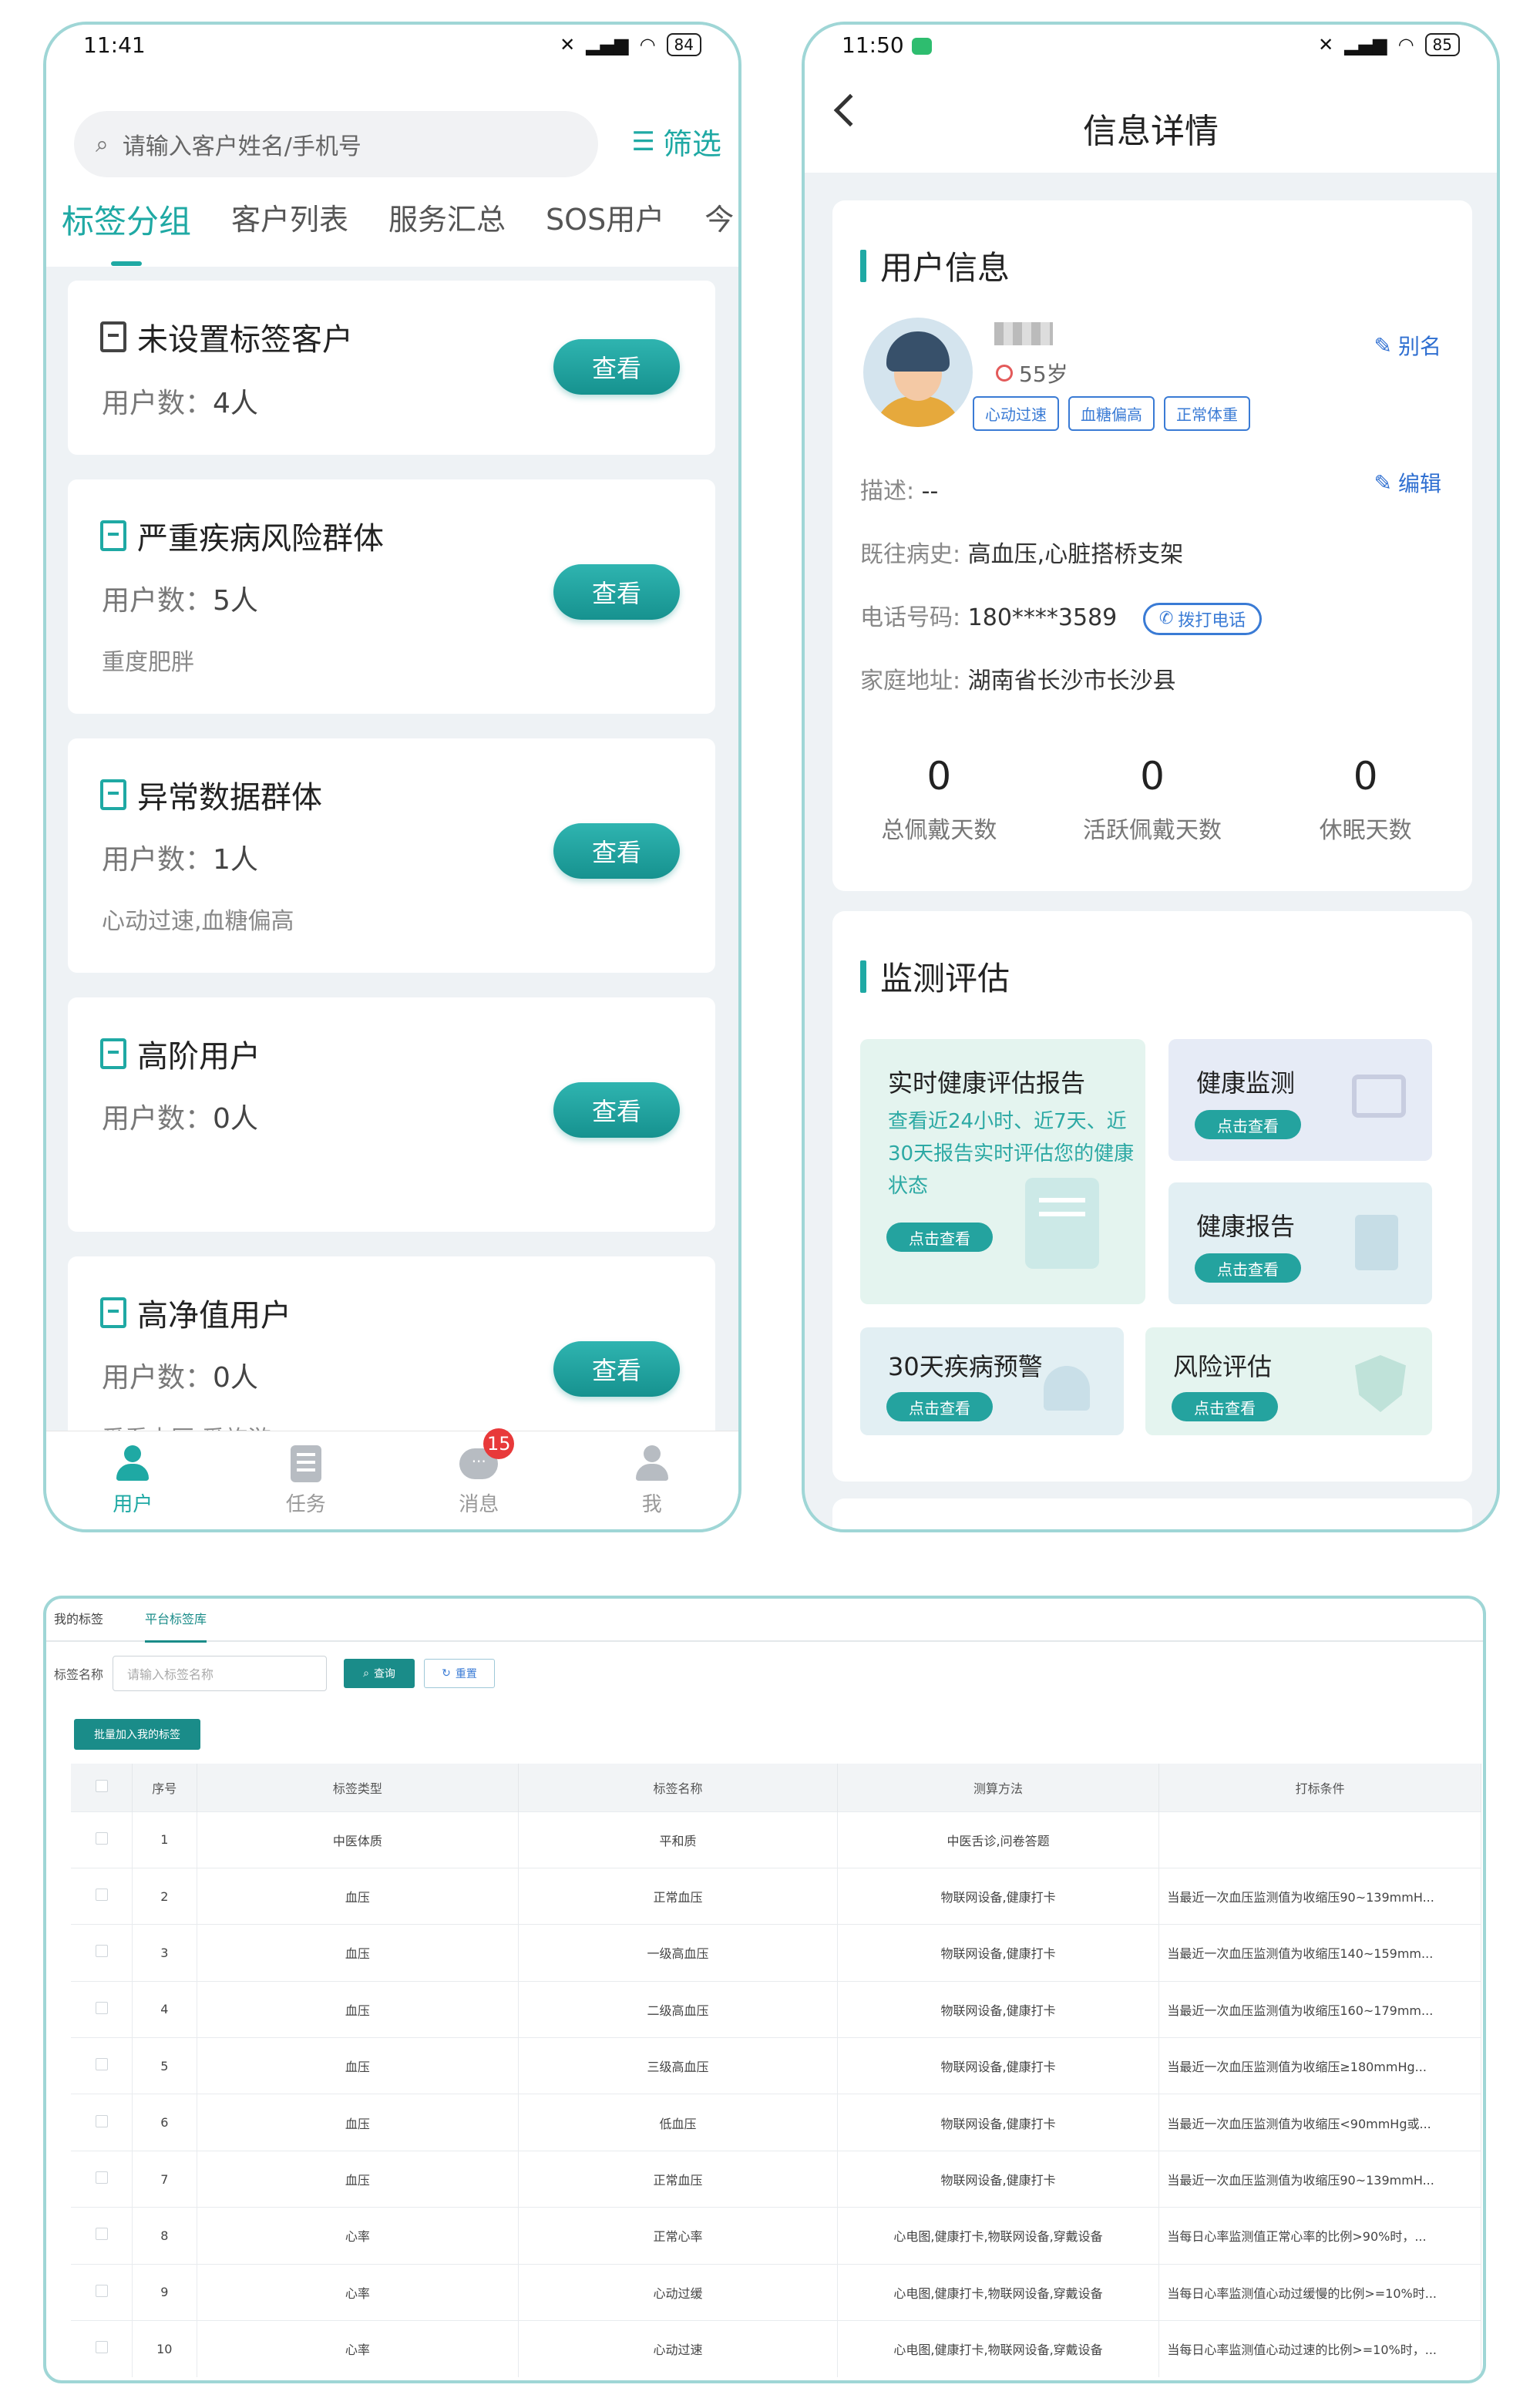 The image size is (1540, 2388). What do you see at coordinates (719, 219) in the screenshot?
I see `tab-today: 今` at bounding box center [719, 219].